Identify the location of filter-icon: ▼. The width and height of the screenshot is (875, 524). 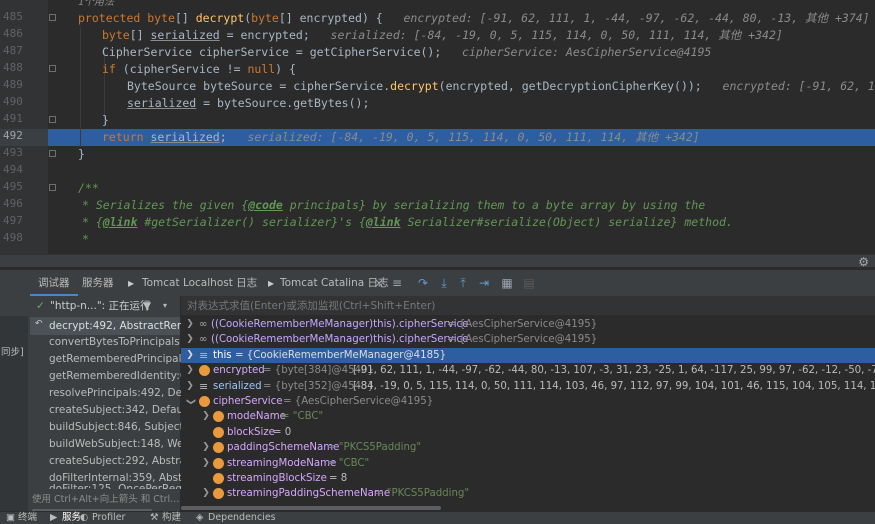
(147, 306).